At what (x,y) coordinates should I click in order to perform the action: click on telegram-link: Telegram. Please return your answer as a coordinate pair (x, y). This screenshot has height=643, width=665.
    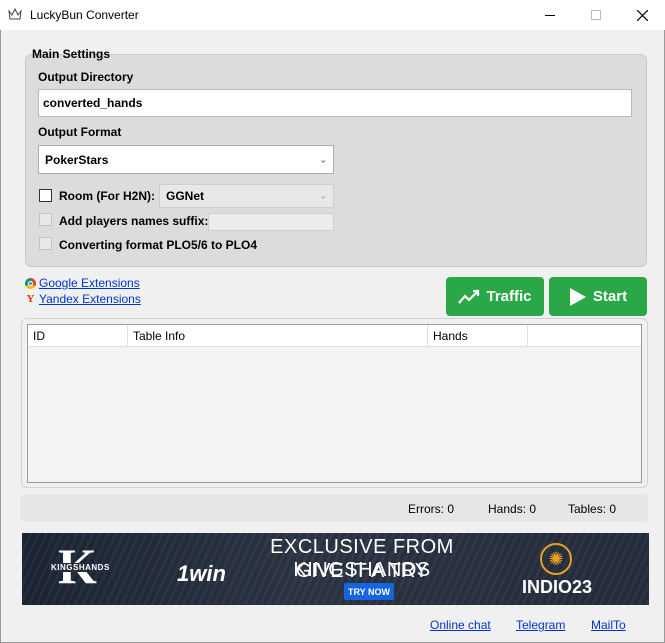
    Looking at the image, I should click on (540, 625).